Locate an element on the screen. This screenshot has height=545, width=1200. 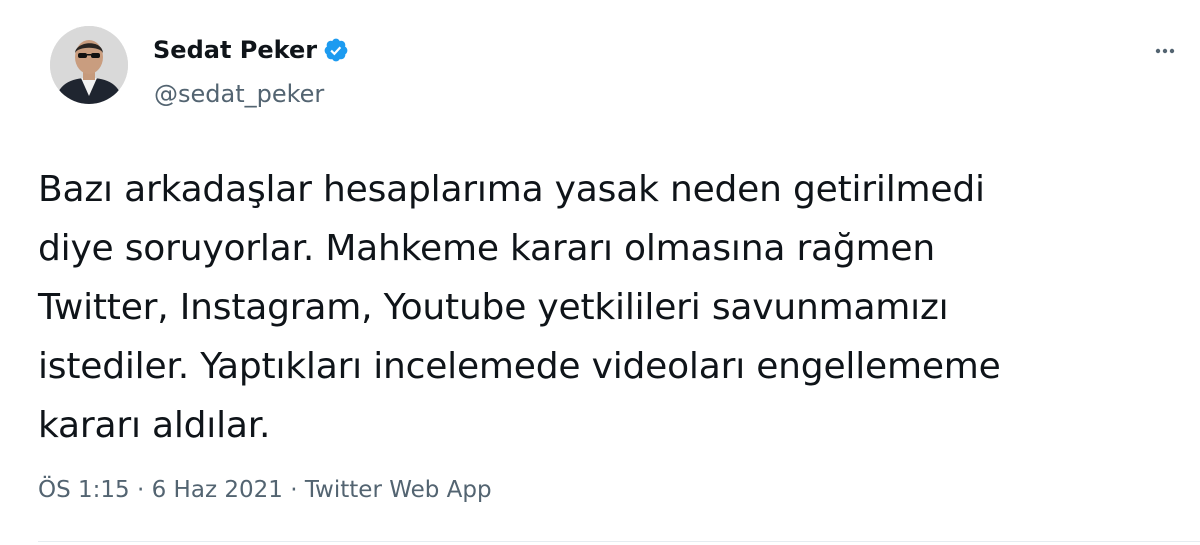
tweet-date: 6 Haz 2021 is located at coordinates (217, 490).